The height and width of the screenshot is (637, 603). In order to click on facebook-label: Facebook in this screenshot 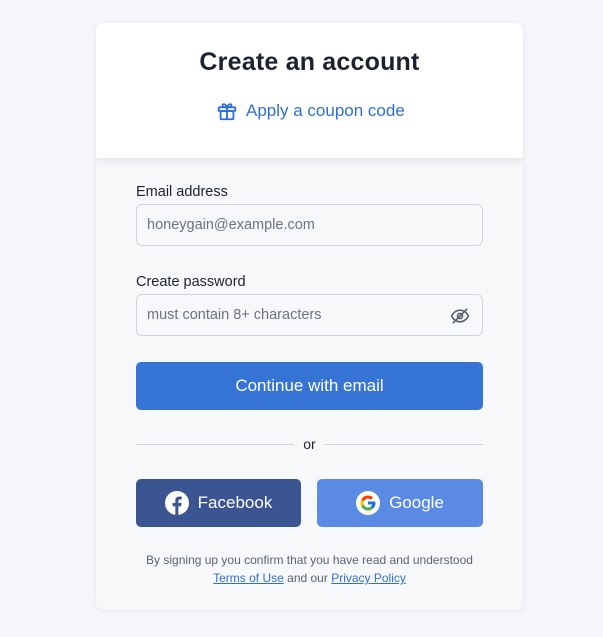, I will do `click(235, 502)`.